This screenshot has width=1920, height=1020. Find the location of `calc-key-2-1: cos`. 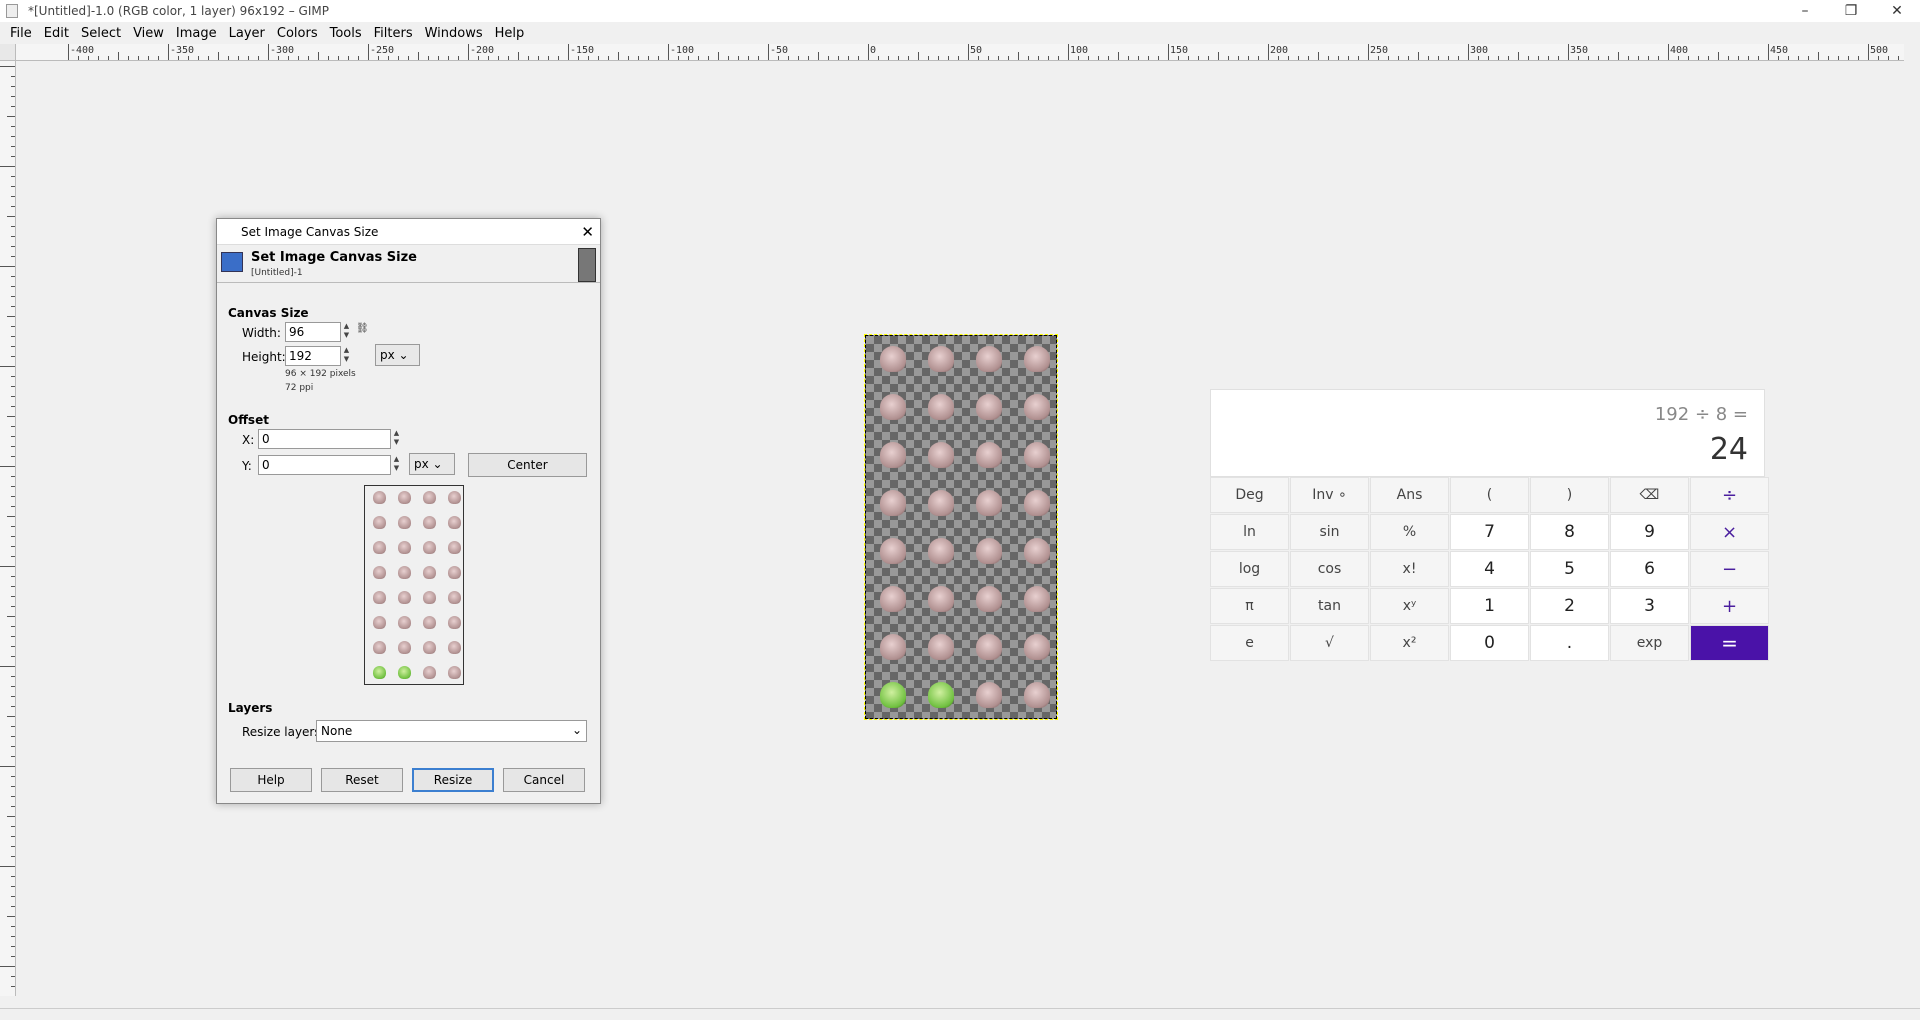

calc-key-2-1: cos is located at coordinates (1329, 569).